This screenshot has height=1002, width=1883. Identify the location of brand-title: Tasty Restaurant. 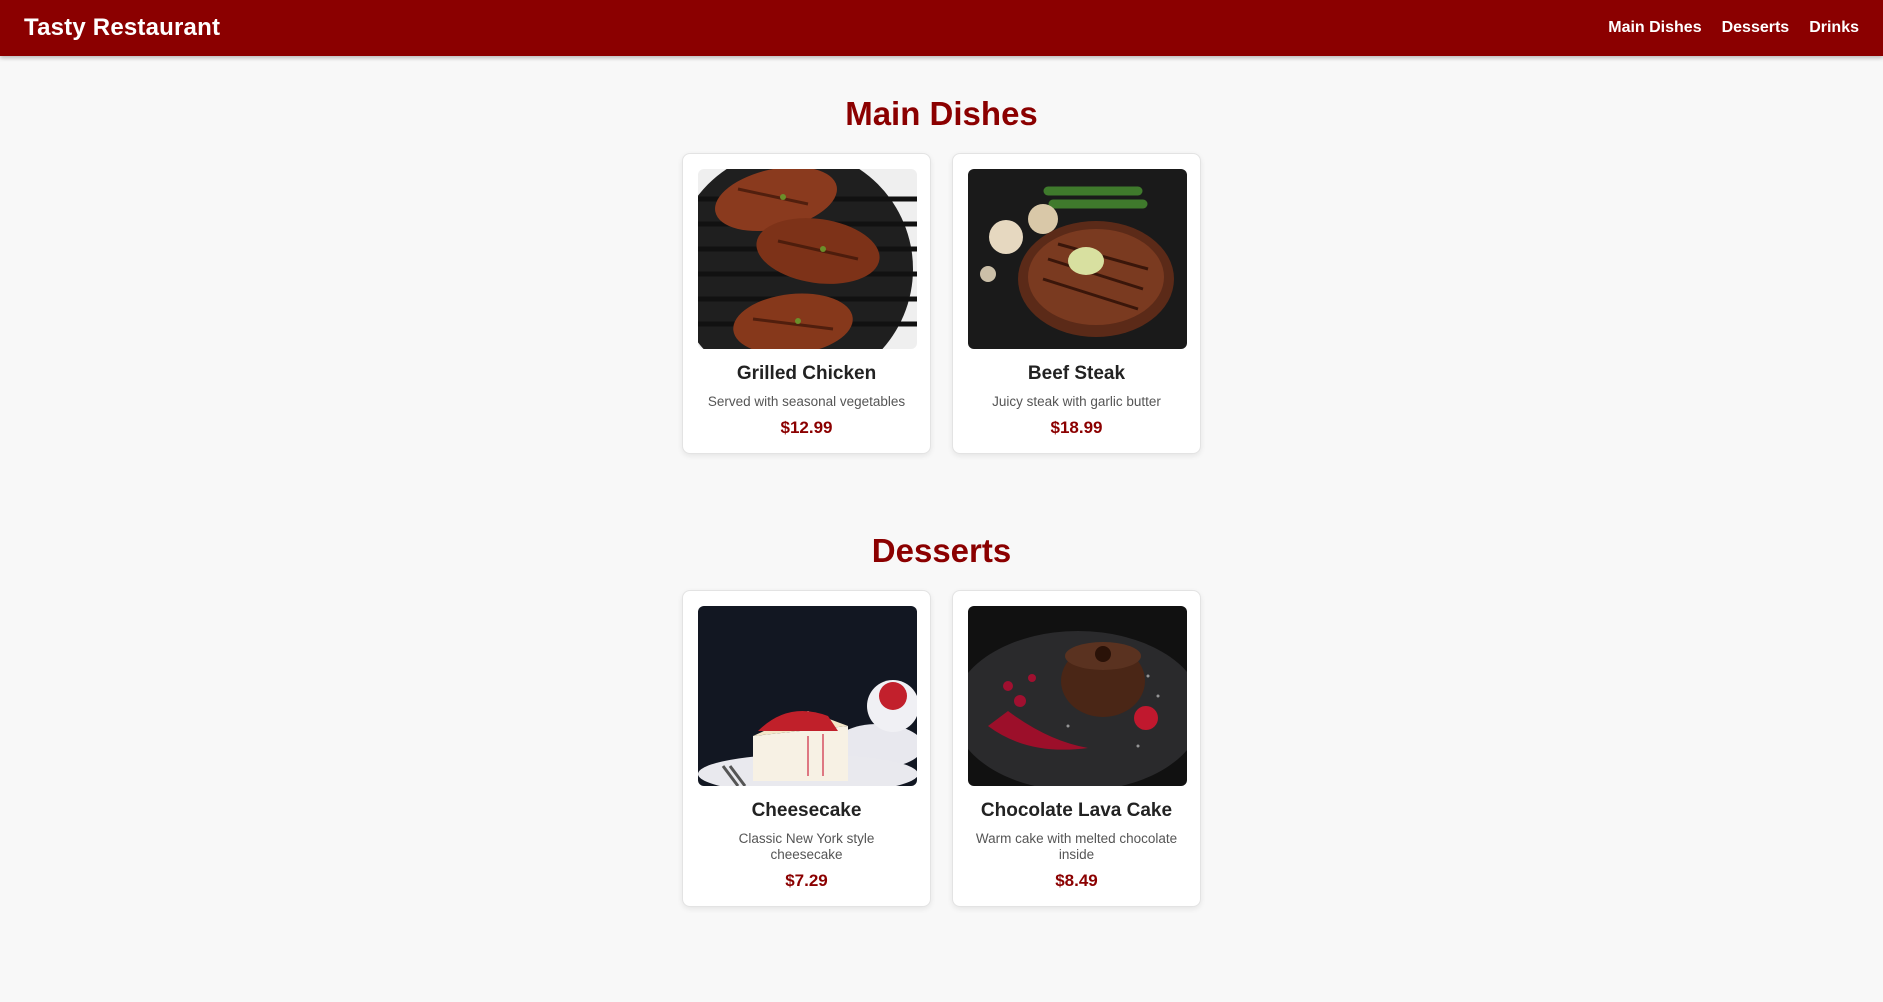
(122, 28).